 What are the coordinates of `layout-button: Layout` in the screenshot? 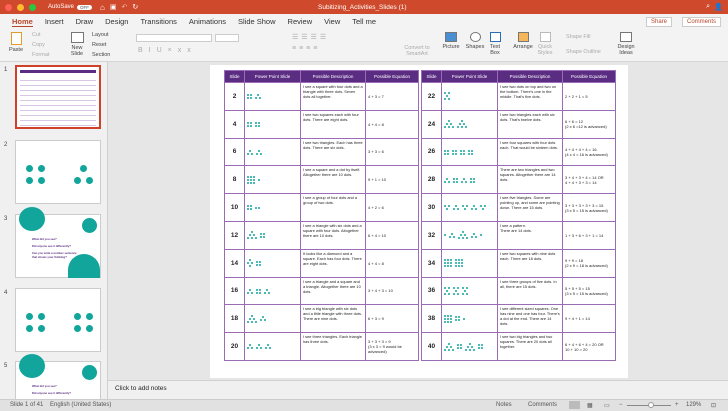 It's located at (100, 35).